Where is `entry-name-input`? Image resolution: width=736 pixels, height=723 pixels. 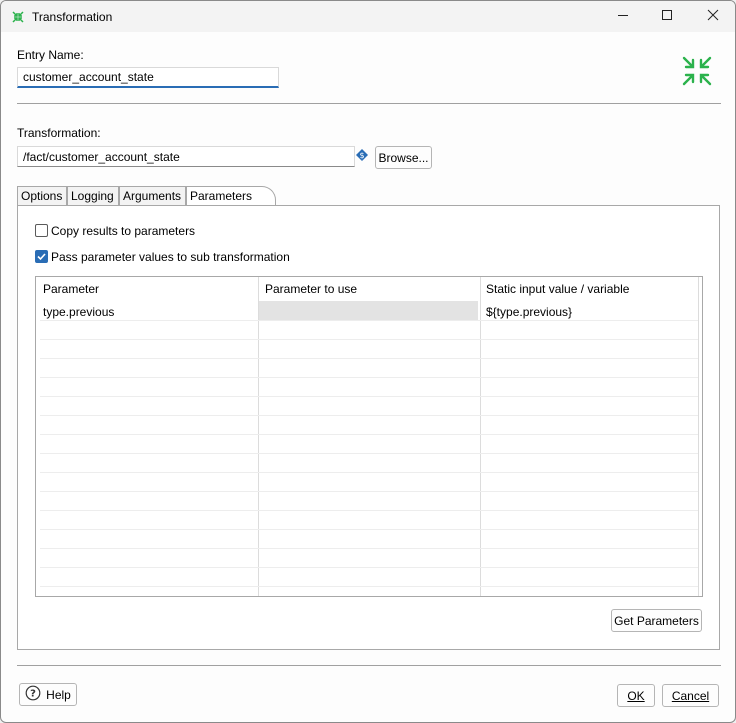 entry-name-input is located at coordinates (148, 77).